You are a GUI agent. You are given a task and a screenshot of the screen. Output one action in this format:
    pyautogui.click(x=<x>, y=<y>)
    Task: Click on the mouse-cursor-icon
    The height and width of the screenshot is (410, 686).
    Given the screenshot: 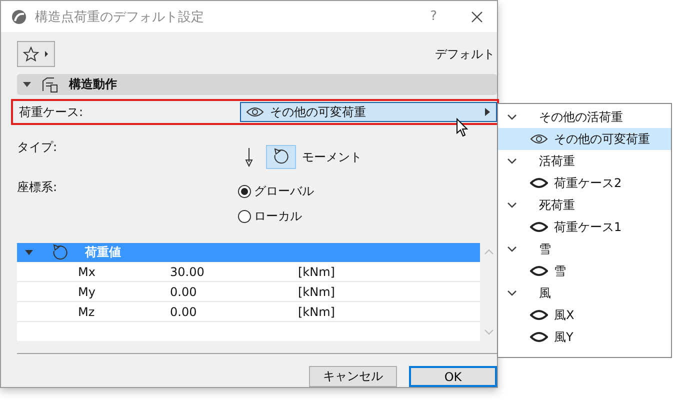 What is the action you would take?
    pyautogui.click(x=463, y=128)
    